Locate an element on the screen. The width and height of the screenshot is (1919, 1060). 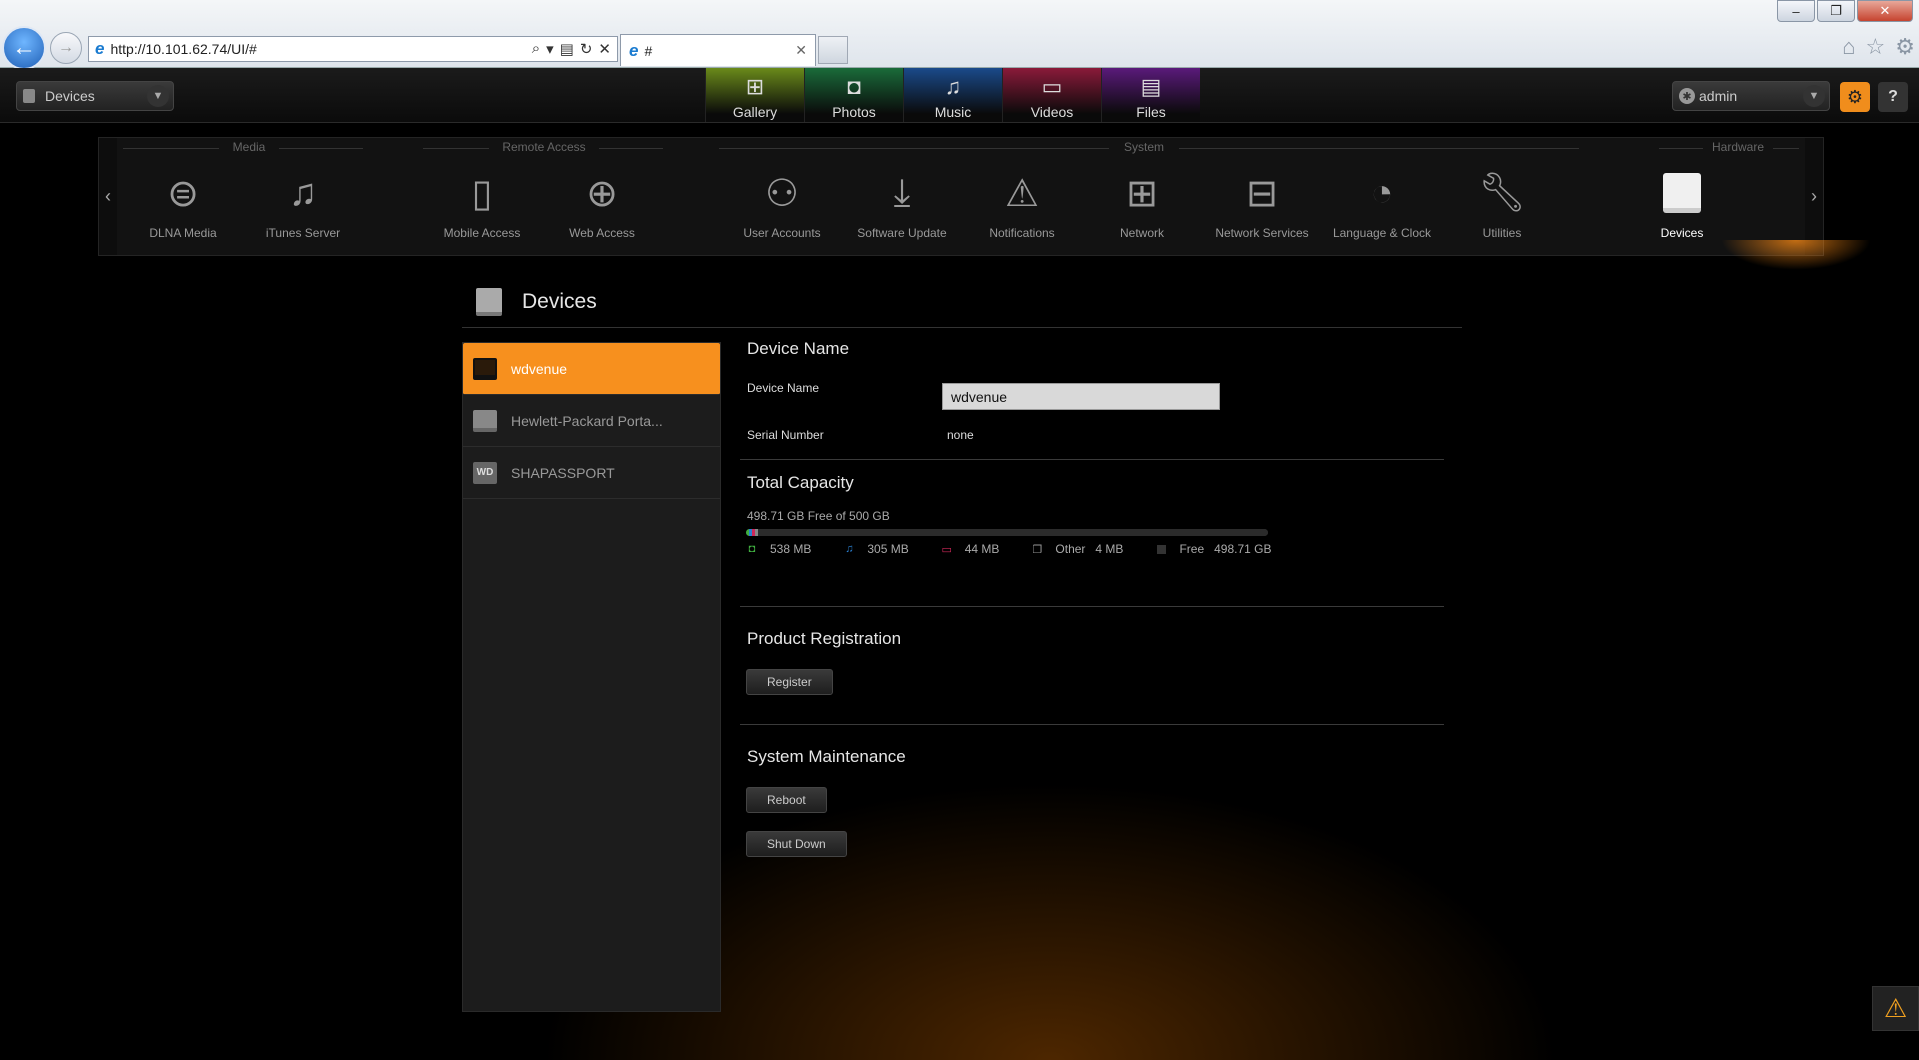
main-nav-files: ▤ Files is located at coordinates (1150, 95).